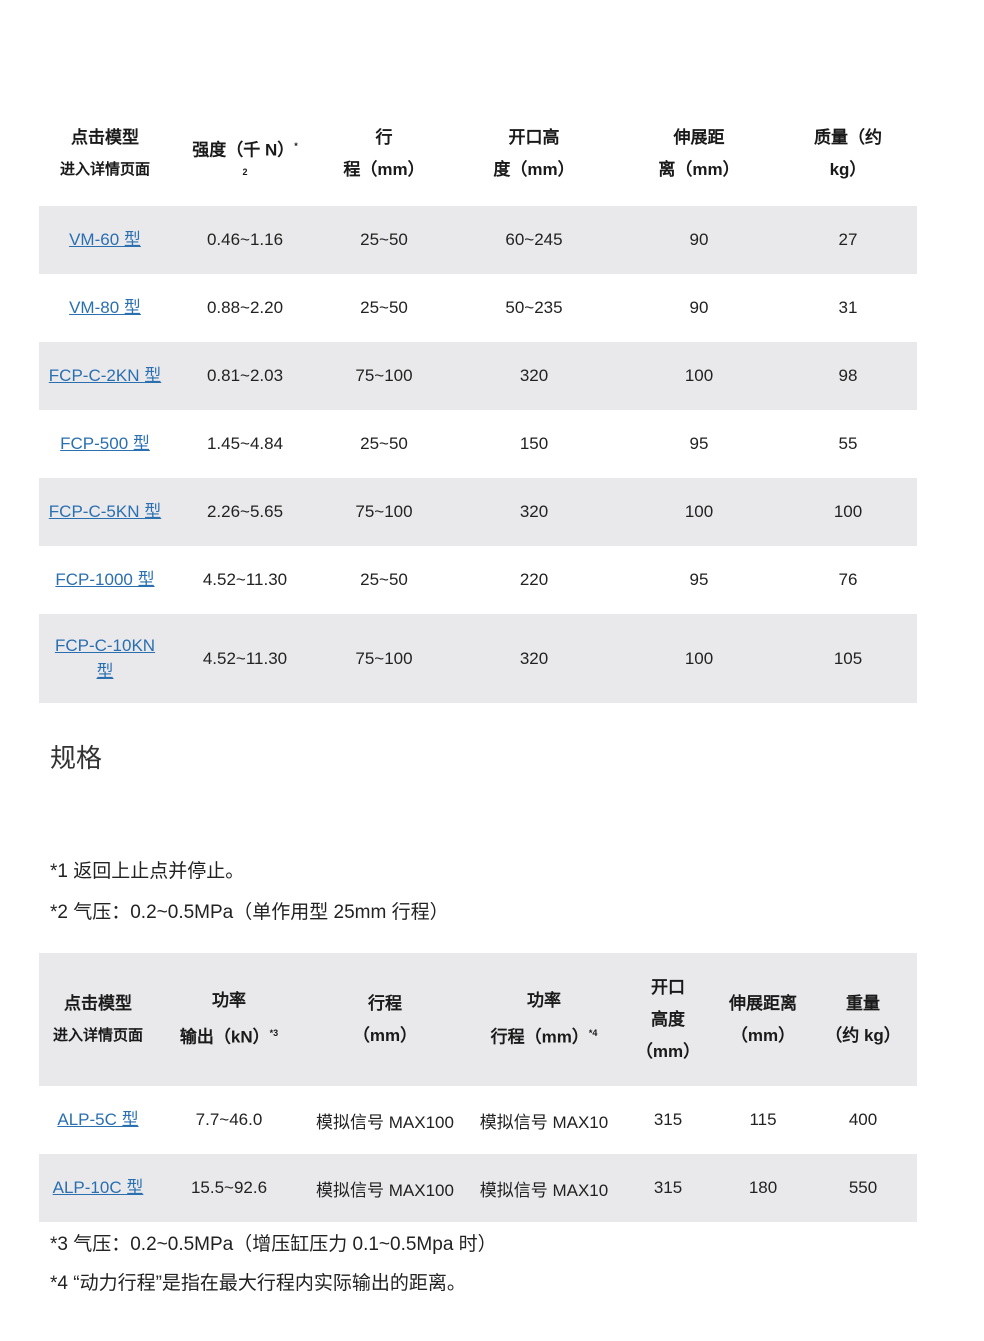  I want to click on table-row: FCP-1000 型 4.52~11.30 25~50 220 95 76, so click(478, 580).